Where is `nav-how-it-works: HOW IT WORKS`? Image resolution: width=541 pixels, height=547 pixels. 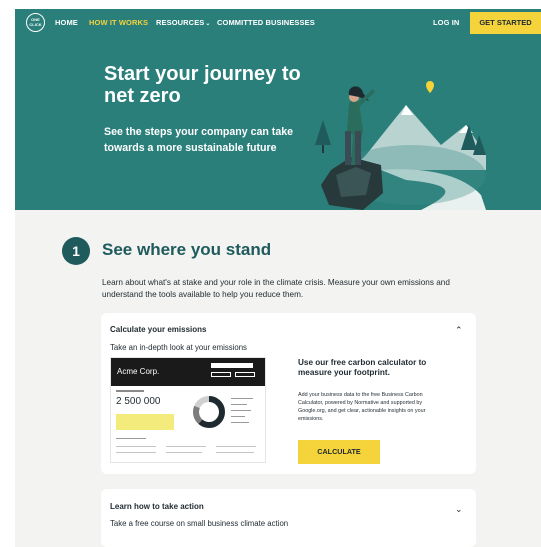
nav-how-it-works: HOW IT WORKS is located at coordinates (118, 22).